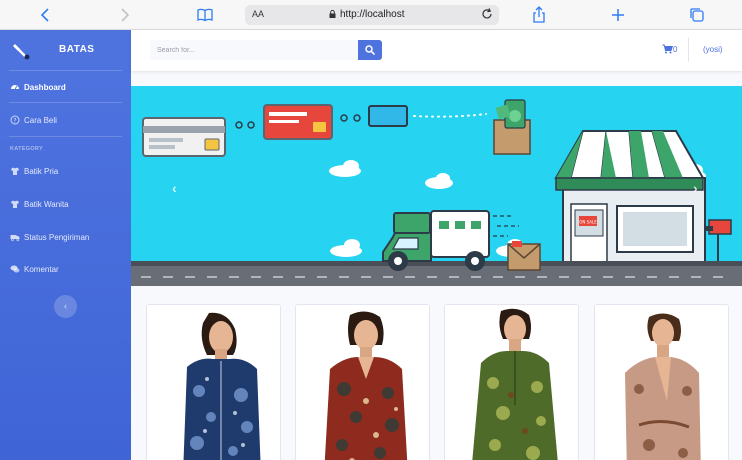  I want to click on text-size-button: AA, so click(258, 14).